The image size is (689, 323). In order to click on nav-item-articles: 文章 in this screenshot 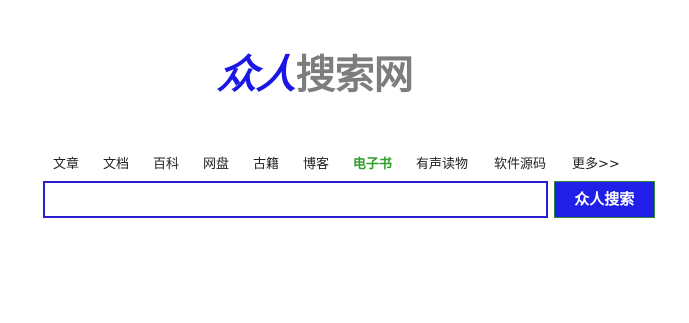, I will do `click(66, 165)`.